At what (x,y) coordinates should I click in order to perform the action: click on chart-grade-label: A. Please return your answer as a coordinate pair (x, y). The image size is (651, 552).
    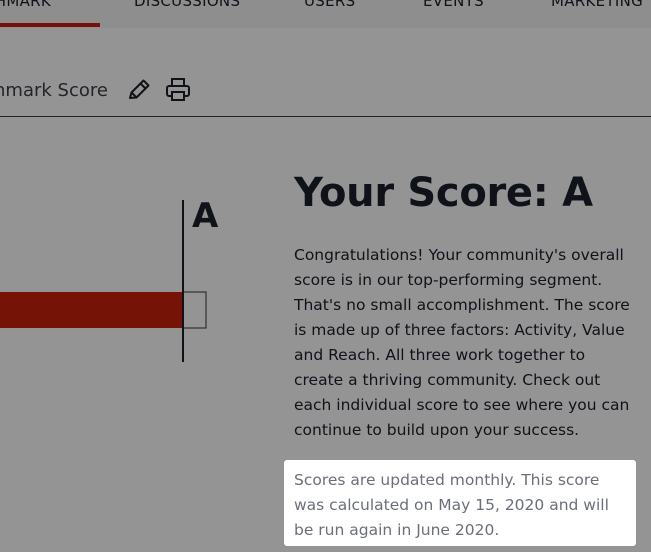
    Looking at the image, I should click on (205, 216).